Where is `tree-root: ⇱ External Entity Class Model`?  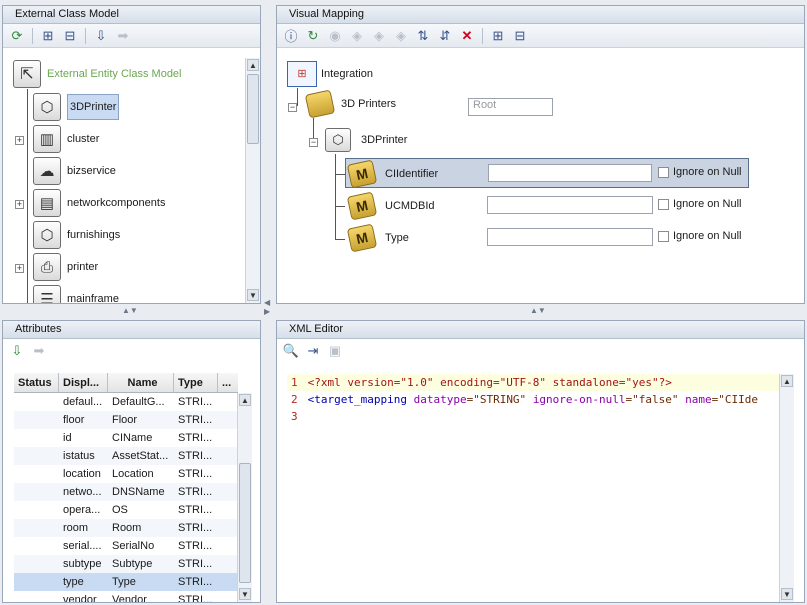
tree-root: ⇱ External Entity Class Model is located at coordinates (97, 74).